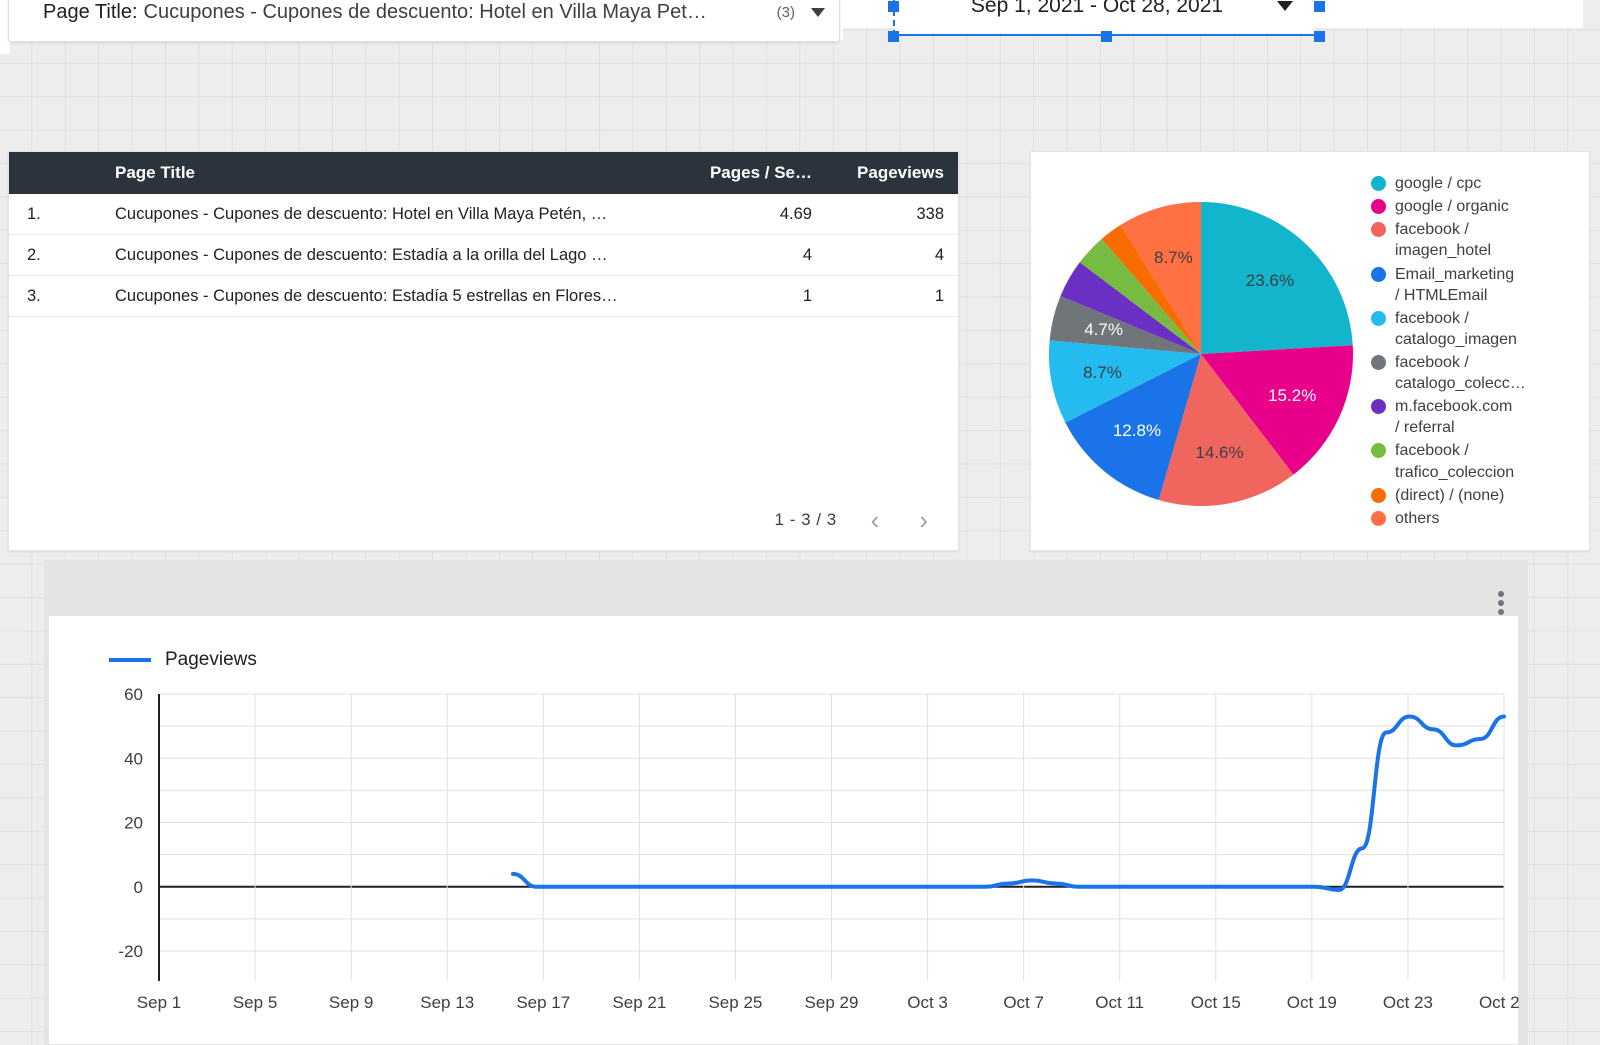  I want to click on legend-item-label: google / cpc, so click(1438, 184).